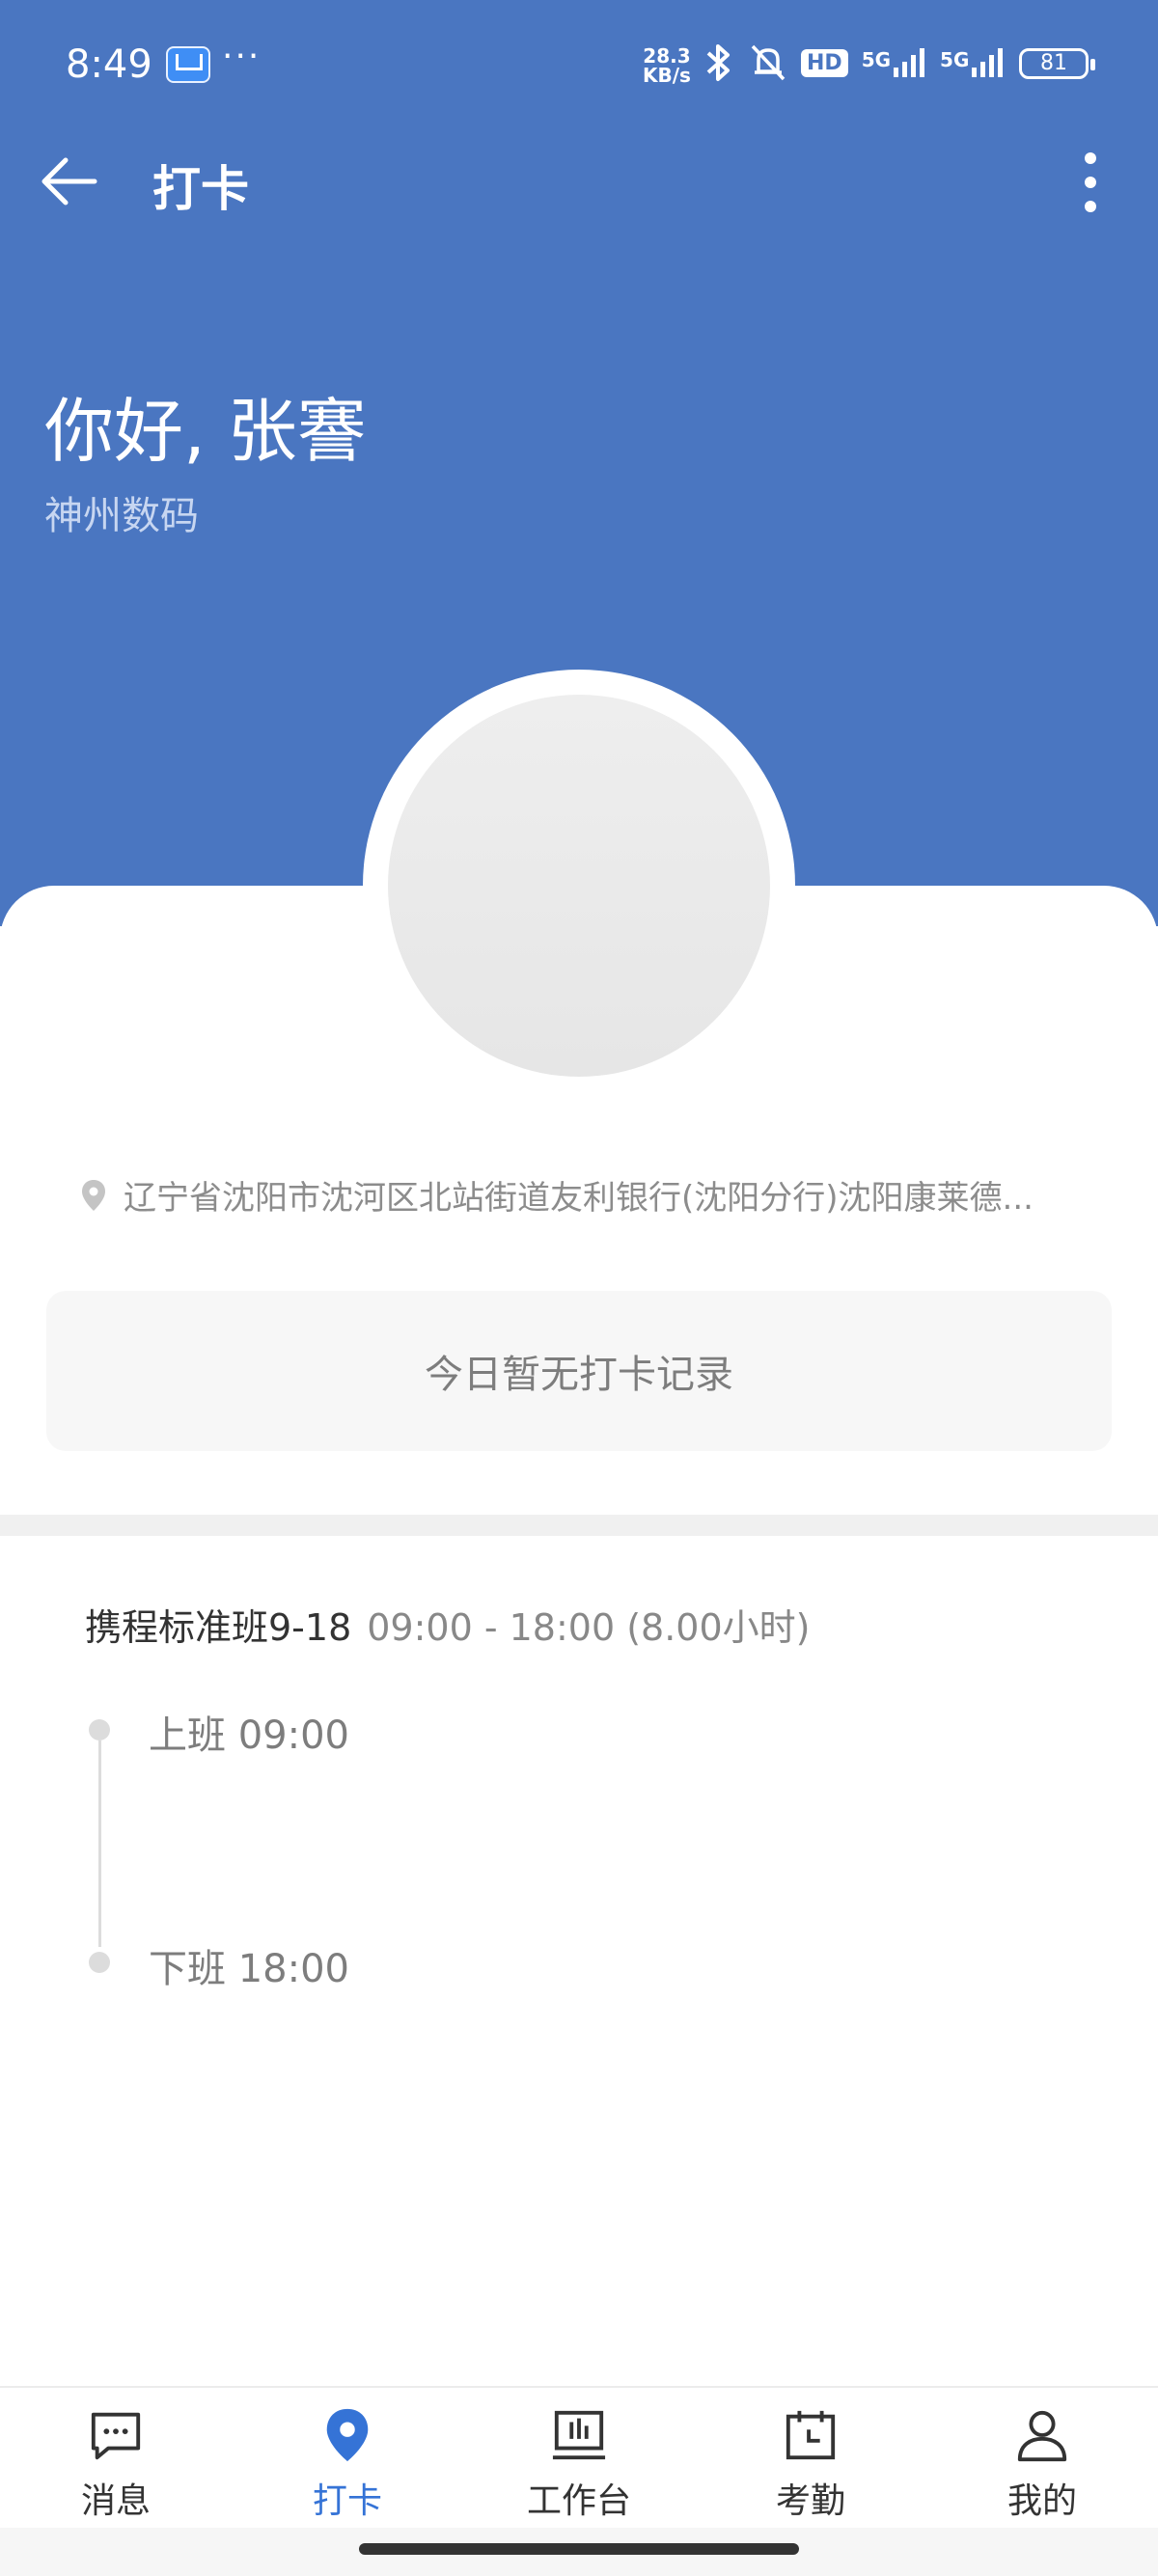 The width and height of the screenshot is (1158, 2576). I want to click on more-vertical-icon, so click(1090, 182).